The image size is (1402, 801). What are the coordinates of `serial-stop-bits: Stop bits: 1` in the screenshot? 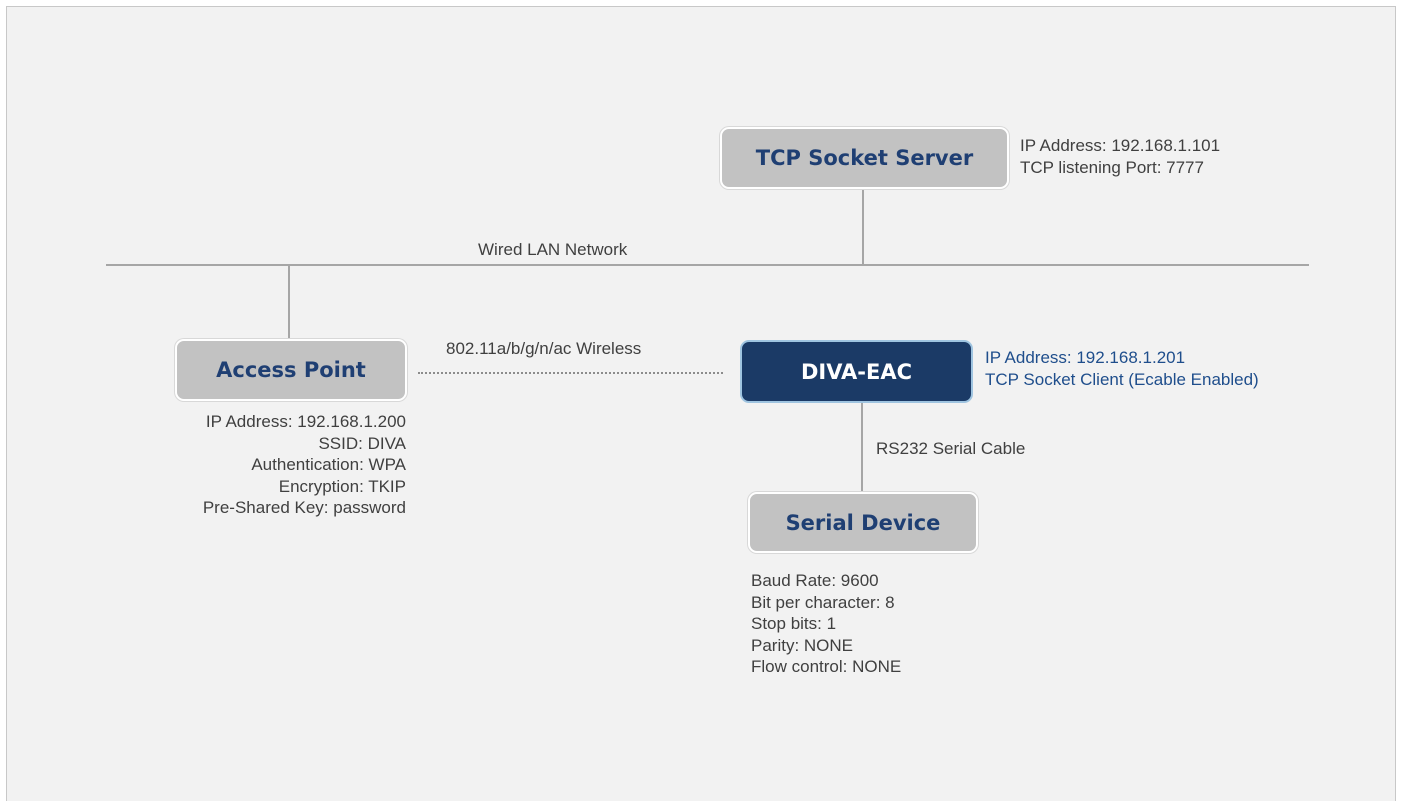 It's located at (794, 624).